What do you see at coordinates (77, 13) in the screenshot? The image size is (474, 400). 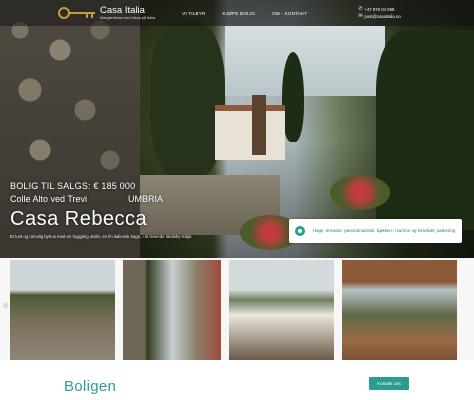 I see `key-icon` at bounding box center [77, 13].